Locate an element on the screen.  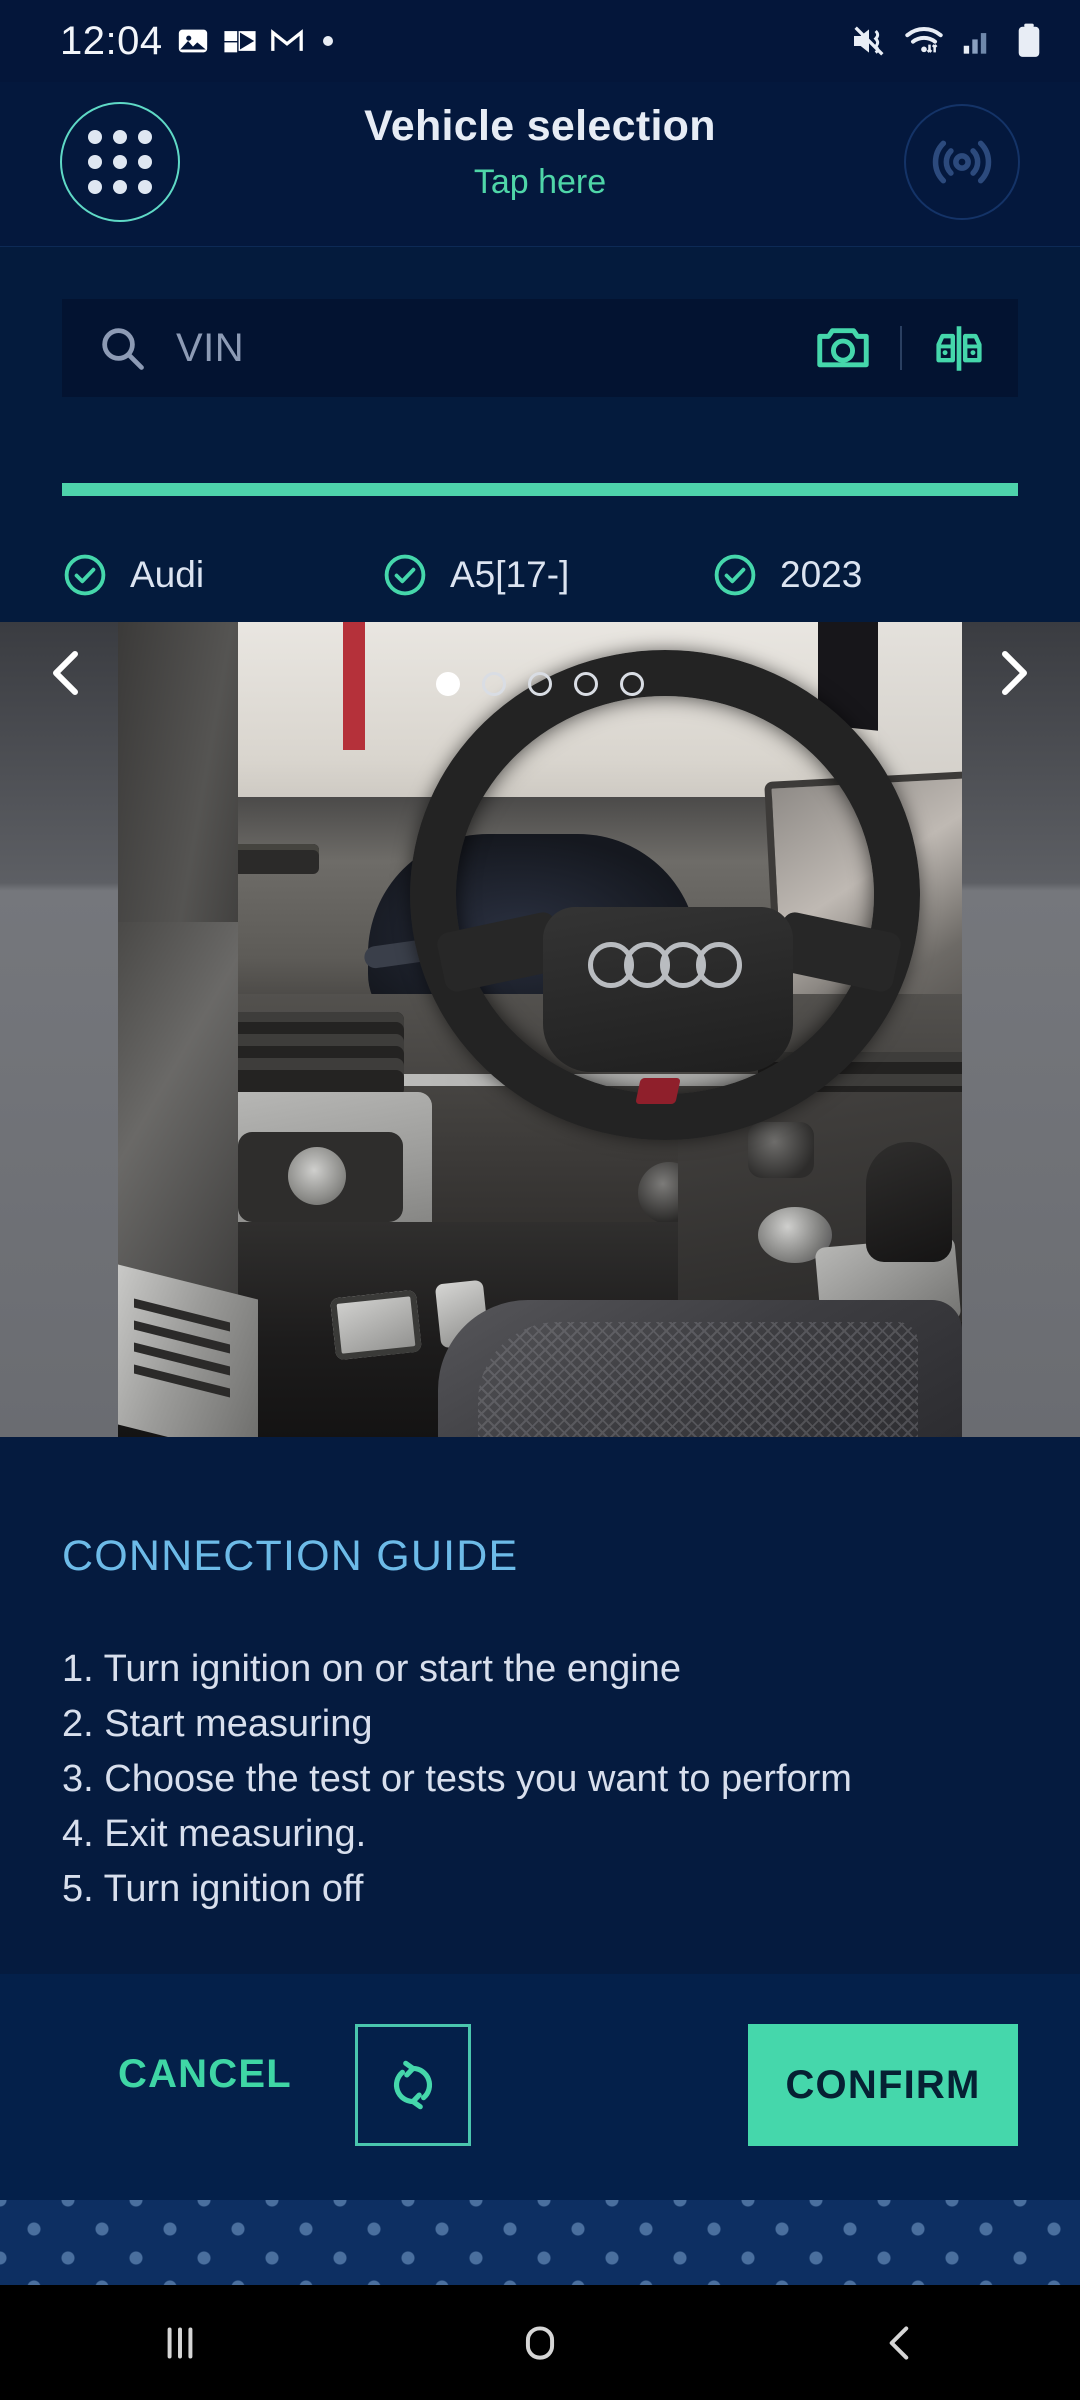
cellular-signal-icon is located at coordinates (975, 43).